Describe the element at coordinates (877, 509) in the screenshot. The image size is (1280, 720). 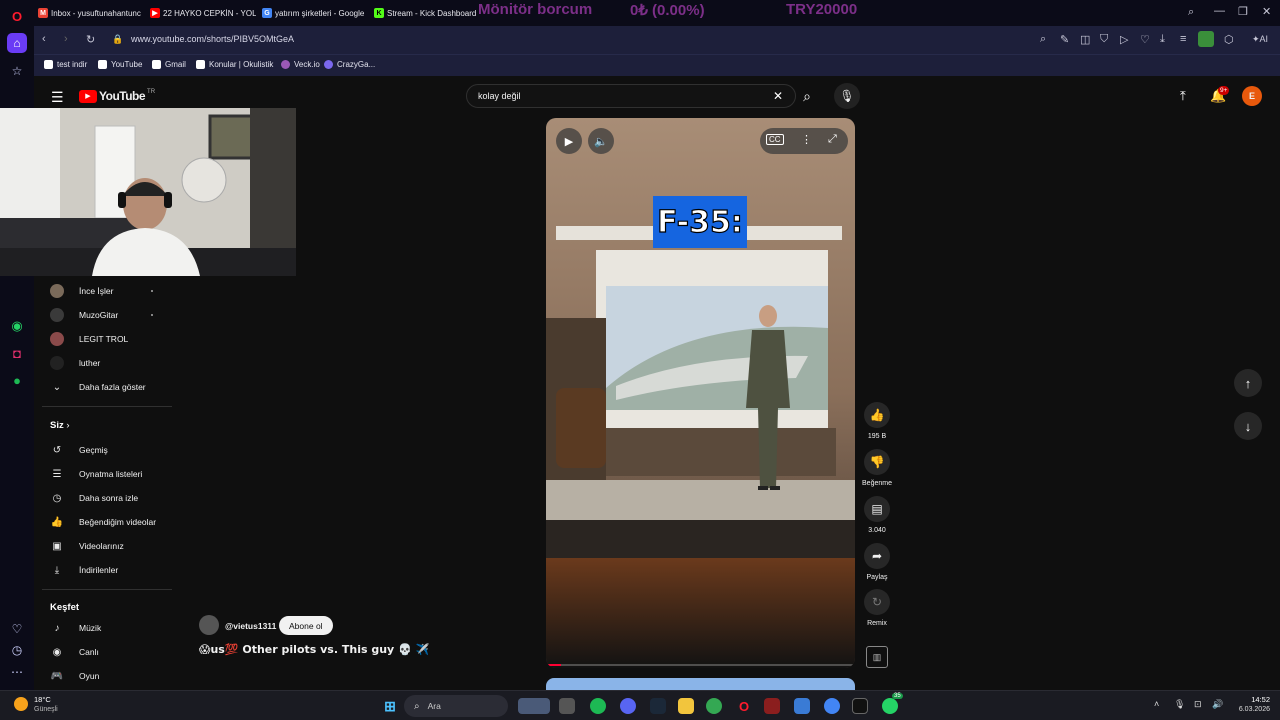
I see `comments-button: ▤` at that location.